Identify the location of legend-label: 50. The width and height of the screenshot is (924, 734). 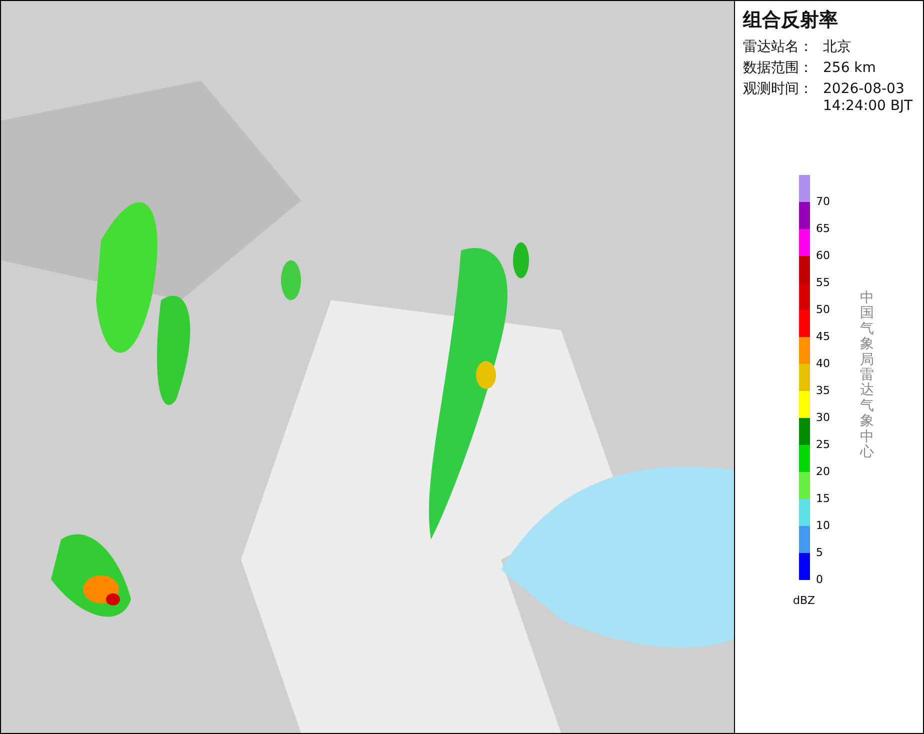
(823, 310).